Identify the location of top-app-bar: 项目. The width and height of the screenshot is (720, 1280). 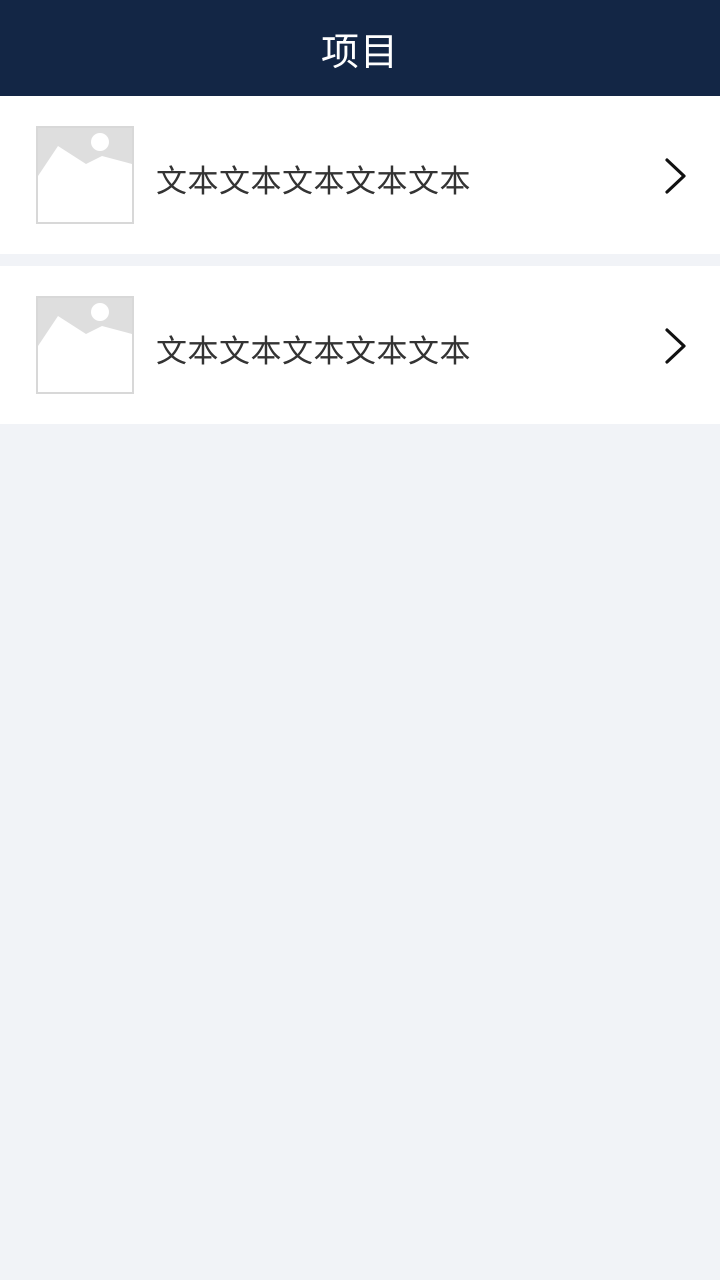
(360, 48).